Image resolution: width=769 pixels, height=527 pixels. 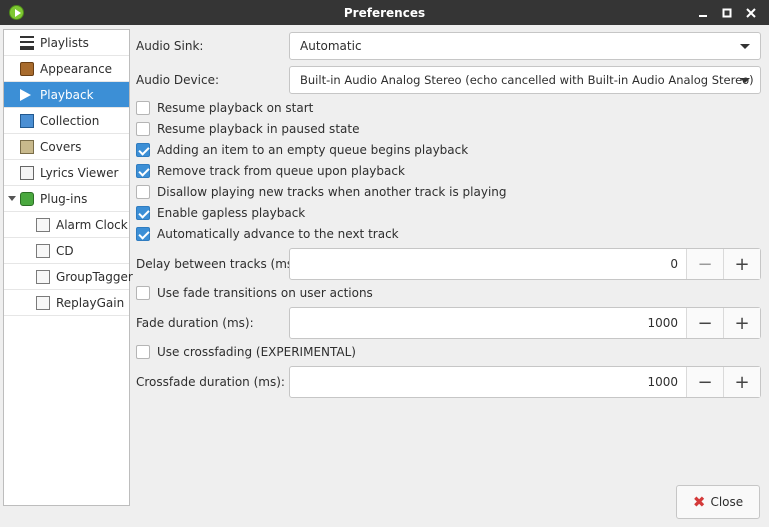 I want to click on sidebar-item-label: Playlists, so click(x=64, y=42).